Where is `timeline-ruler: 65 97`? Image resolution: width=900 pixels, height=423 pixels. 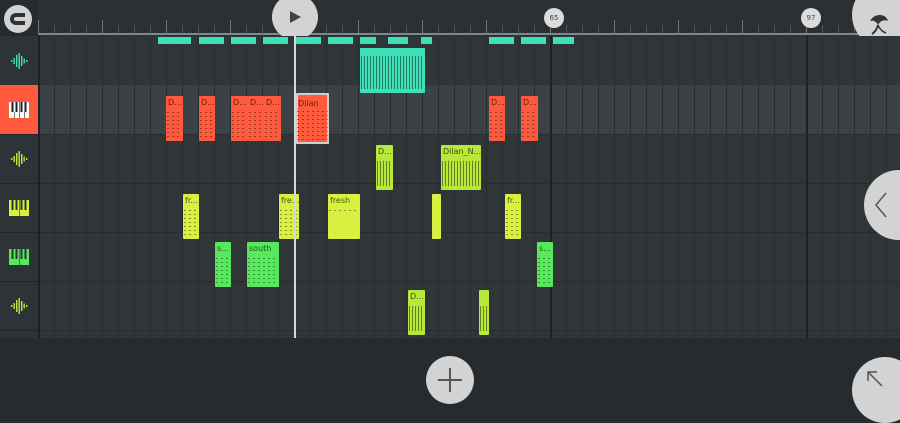 timeline-ruler: 65 97 is located at coordinates (469, 18).